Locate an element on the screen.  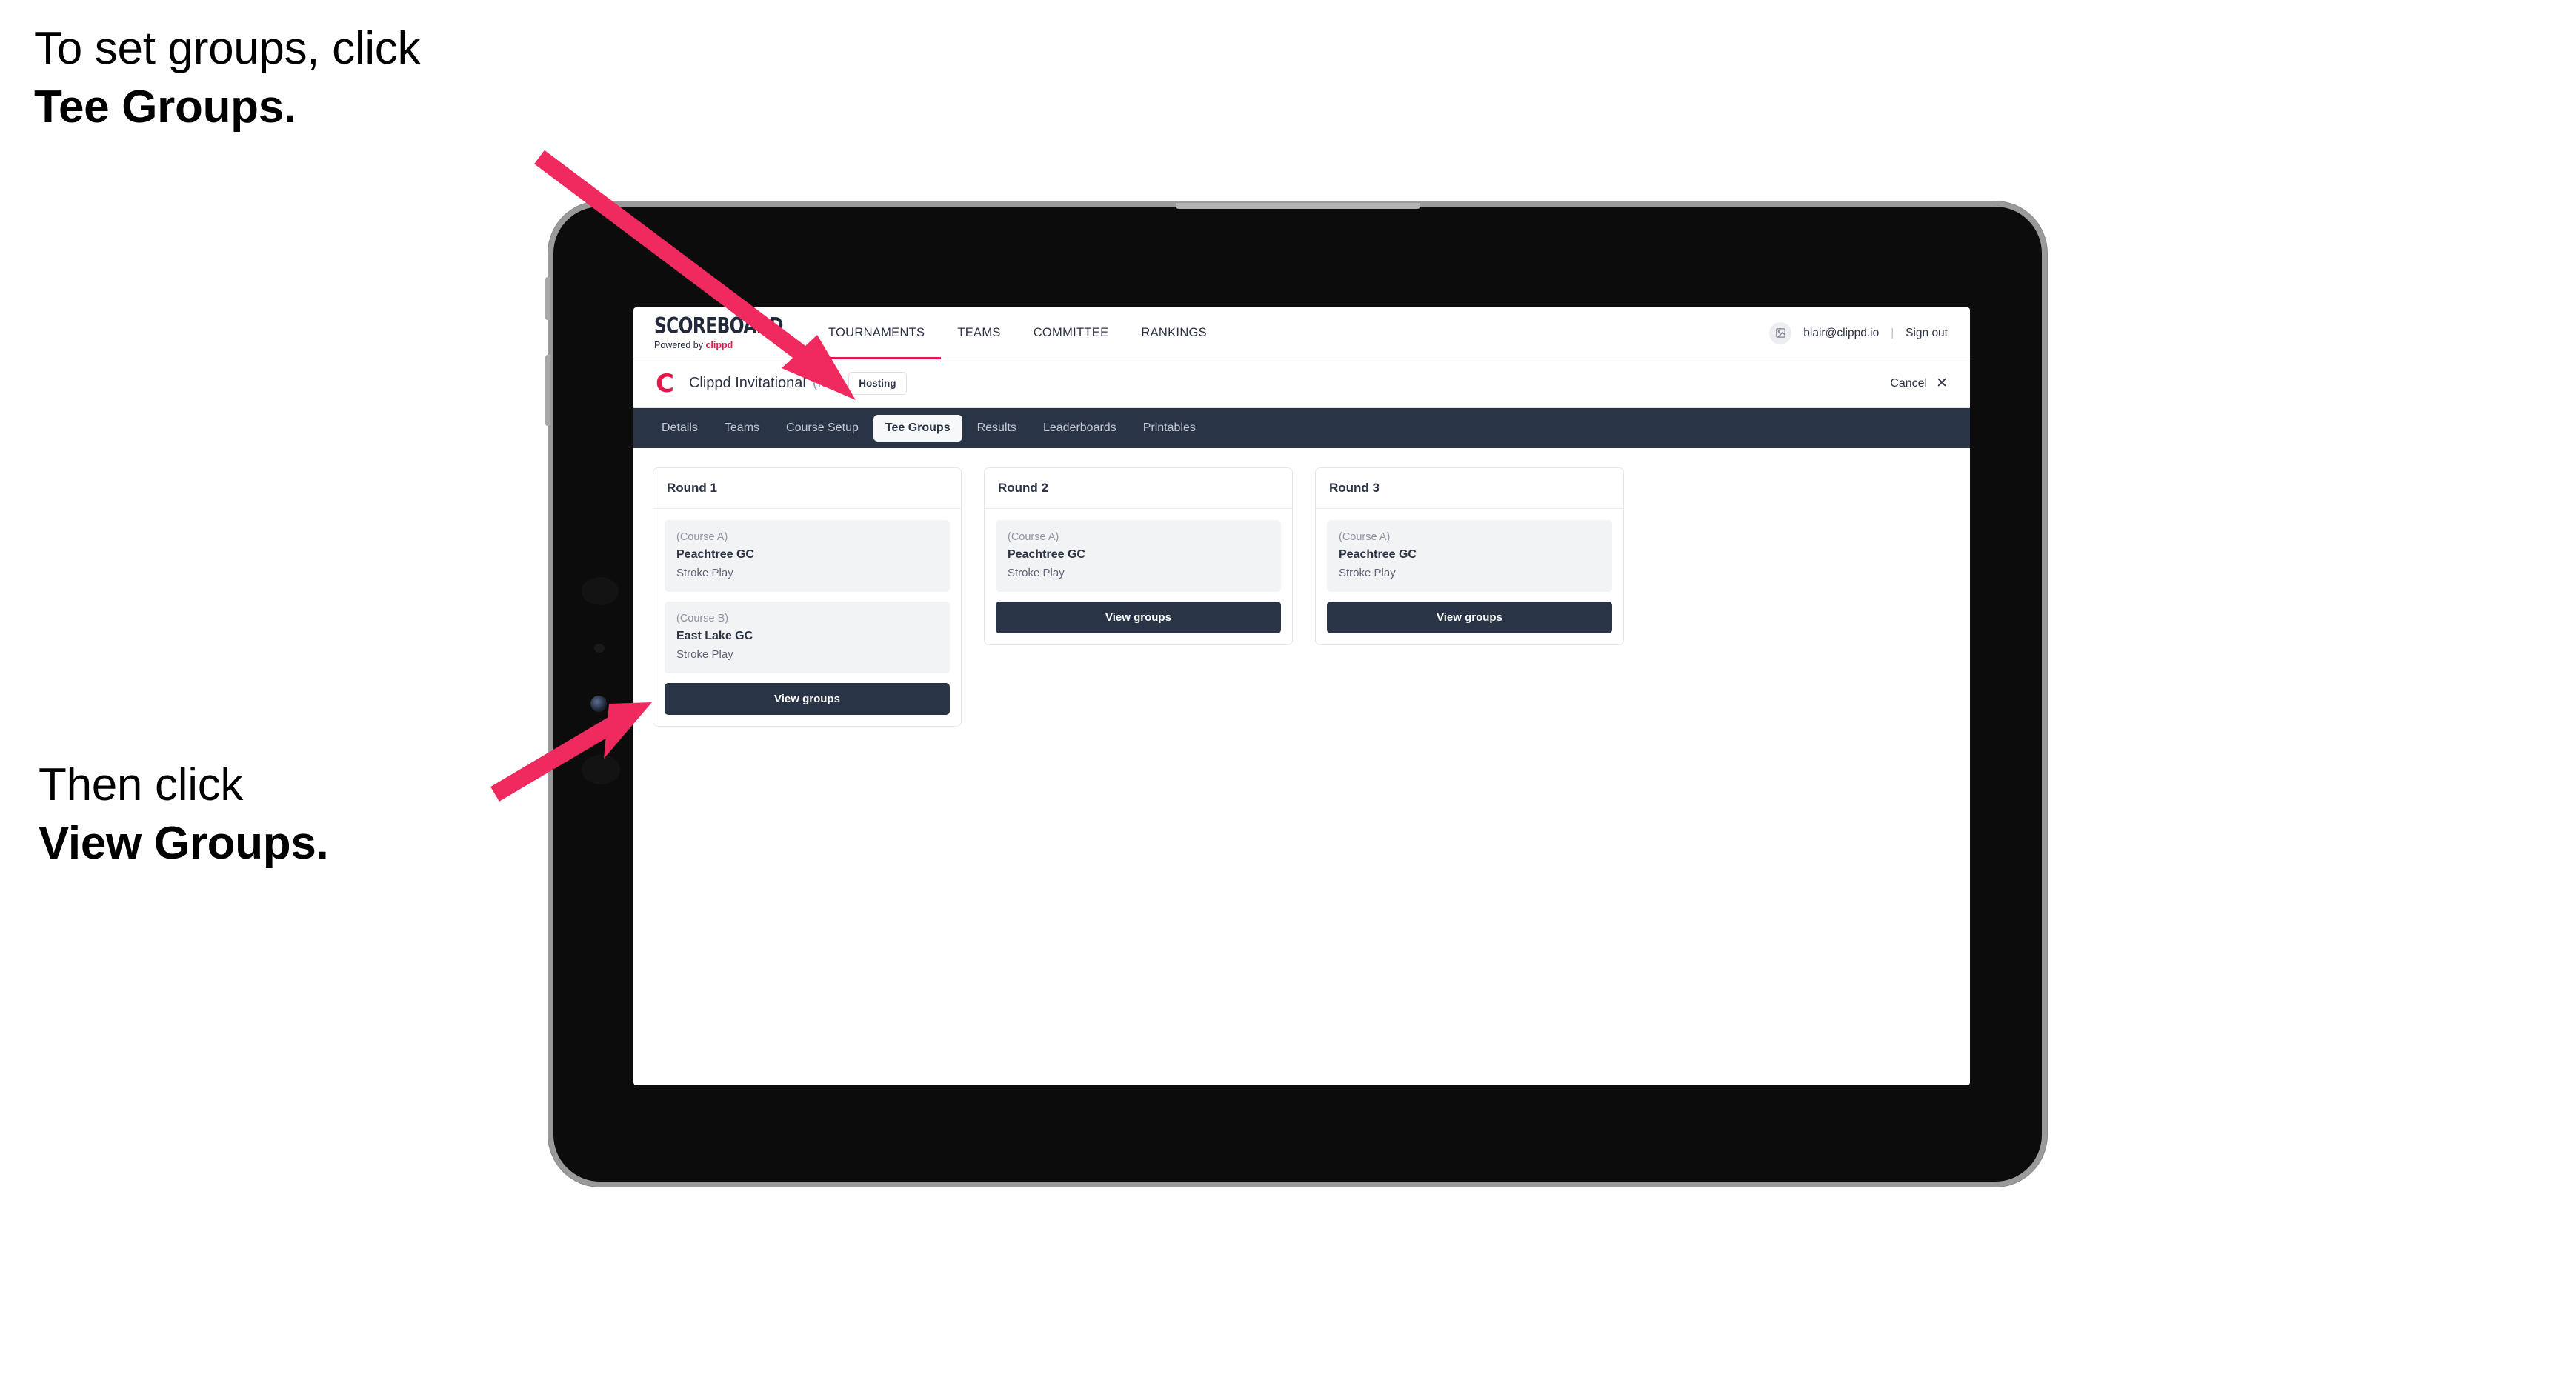
brand-name: SCOREBOARD is located at coordinates (718, 325).